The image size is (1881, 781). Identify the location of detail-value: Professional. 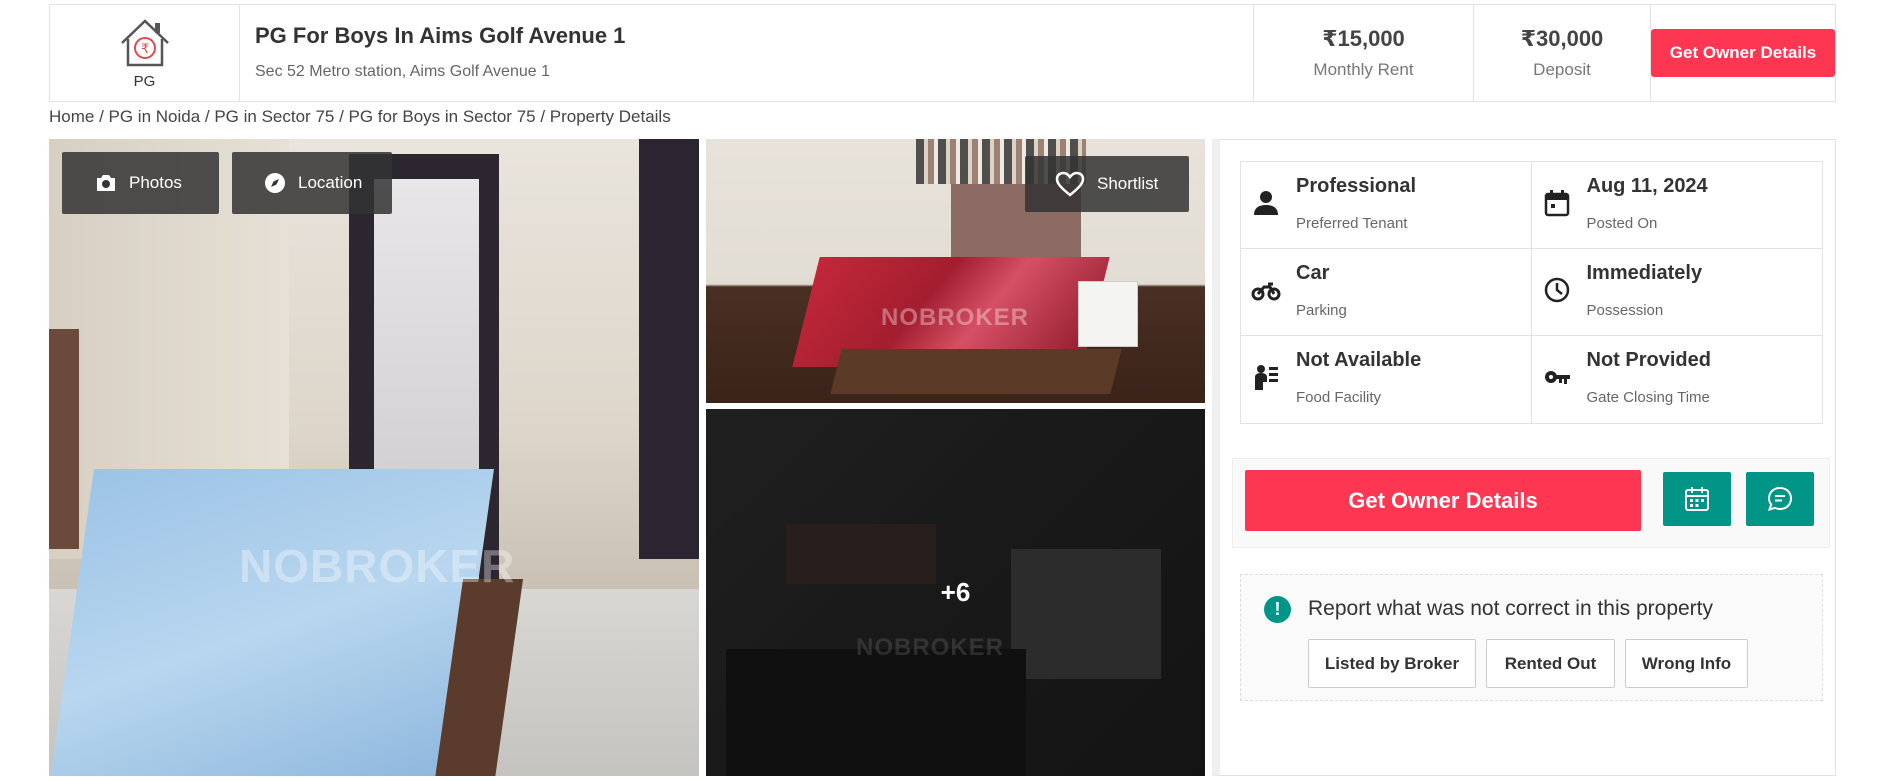
(1356, 186).